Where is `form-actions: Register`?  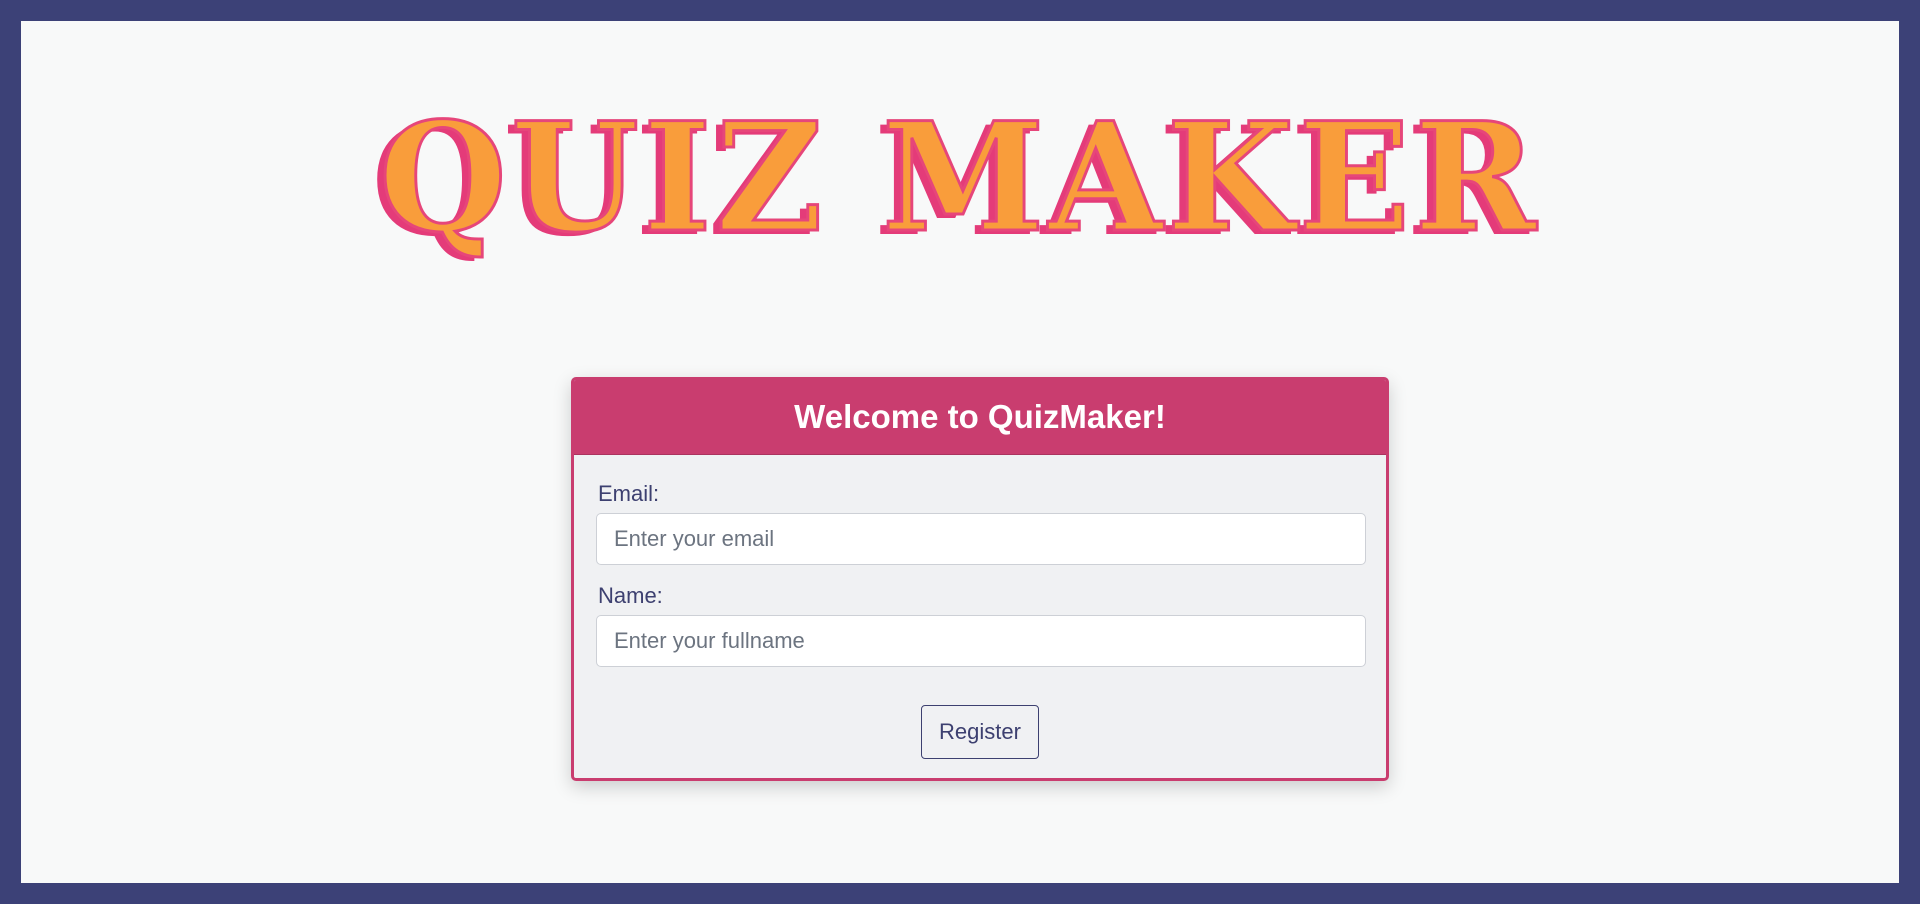 form-actions: Register is located at coordinates (980, 732).